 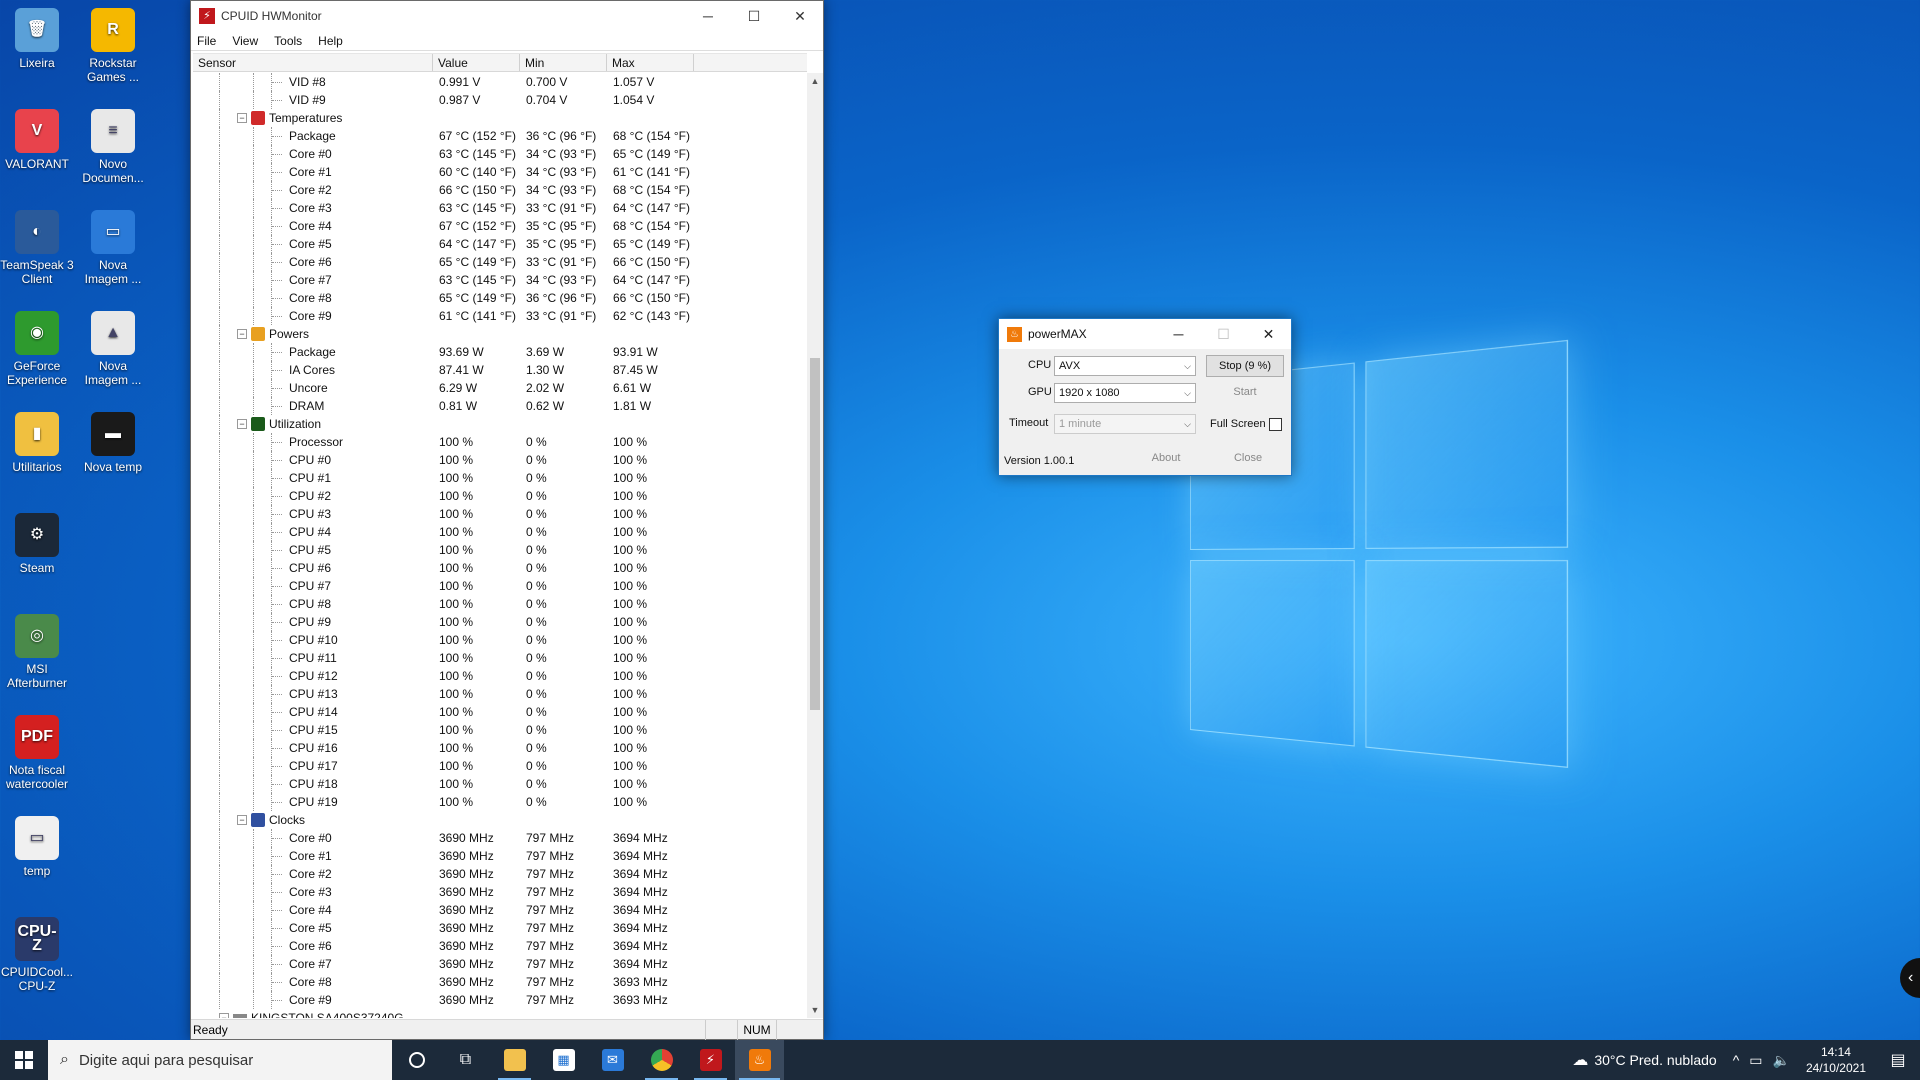 What do you see at coordinates (499, 568) in the screenshot?
I see `sensor-row: CPU #6 100 % 0 % 100 %` at bounding box center [499, 568].